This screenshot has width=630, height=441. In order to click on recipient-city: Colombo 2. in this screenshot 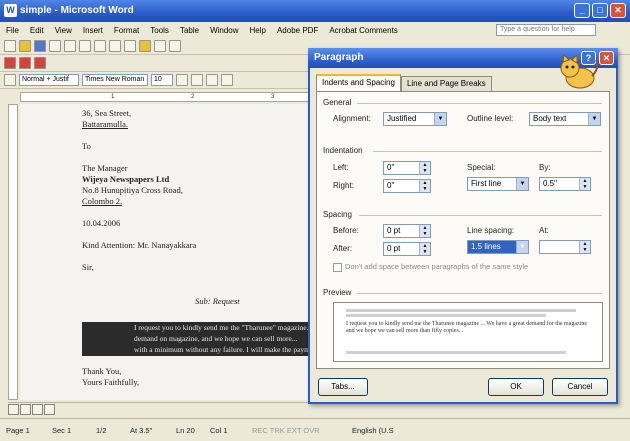, I will do `click(102, 201)`.